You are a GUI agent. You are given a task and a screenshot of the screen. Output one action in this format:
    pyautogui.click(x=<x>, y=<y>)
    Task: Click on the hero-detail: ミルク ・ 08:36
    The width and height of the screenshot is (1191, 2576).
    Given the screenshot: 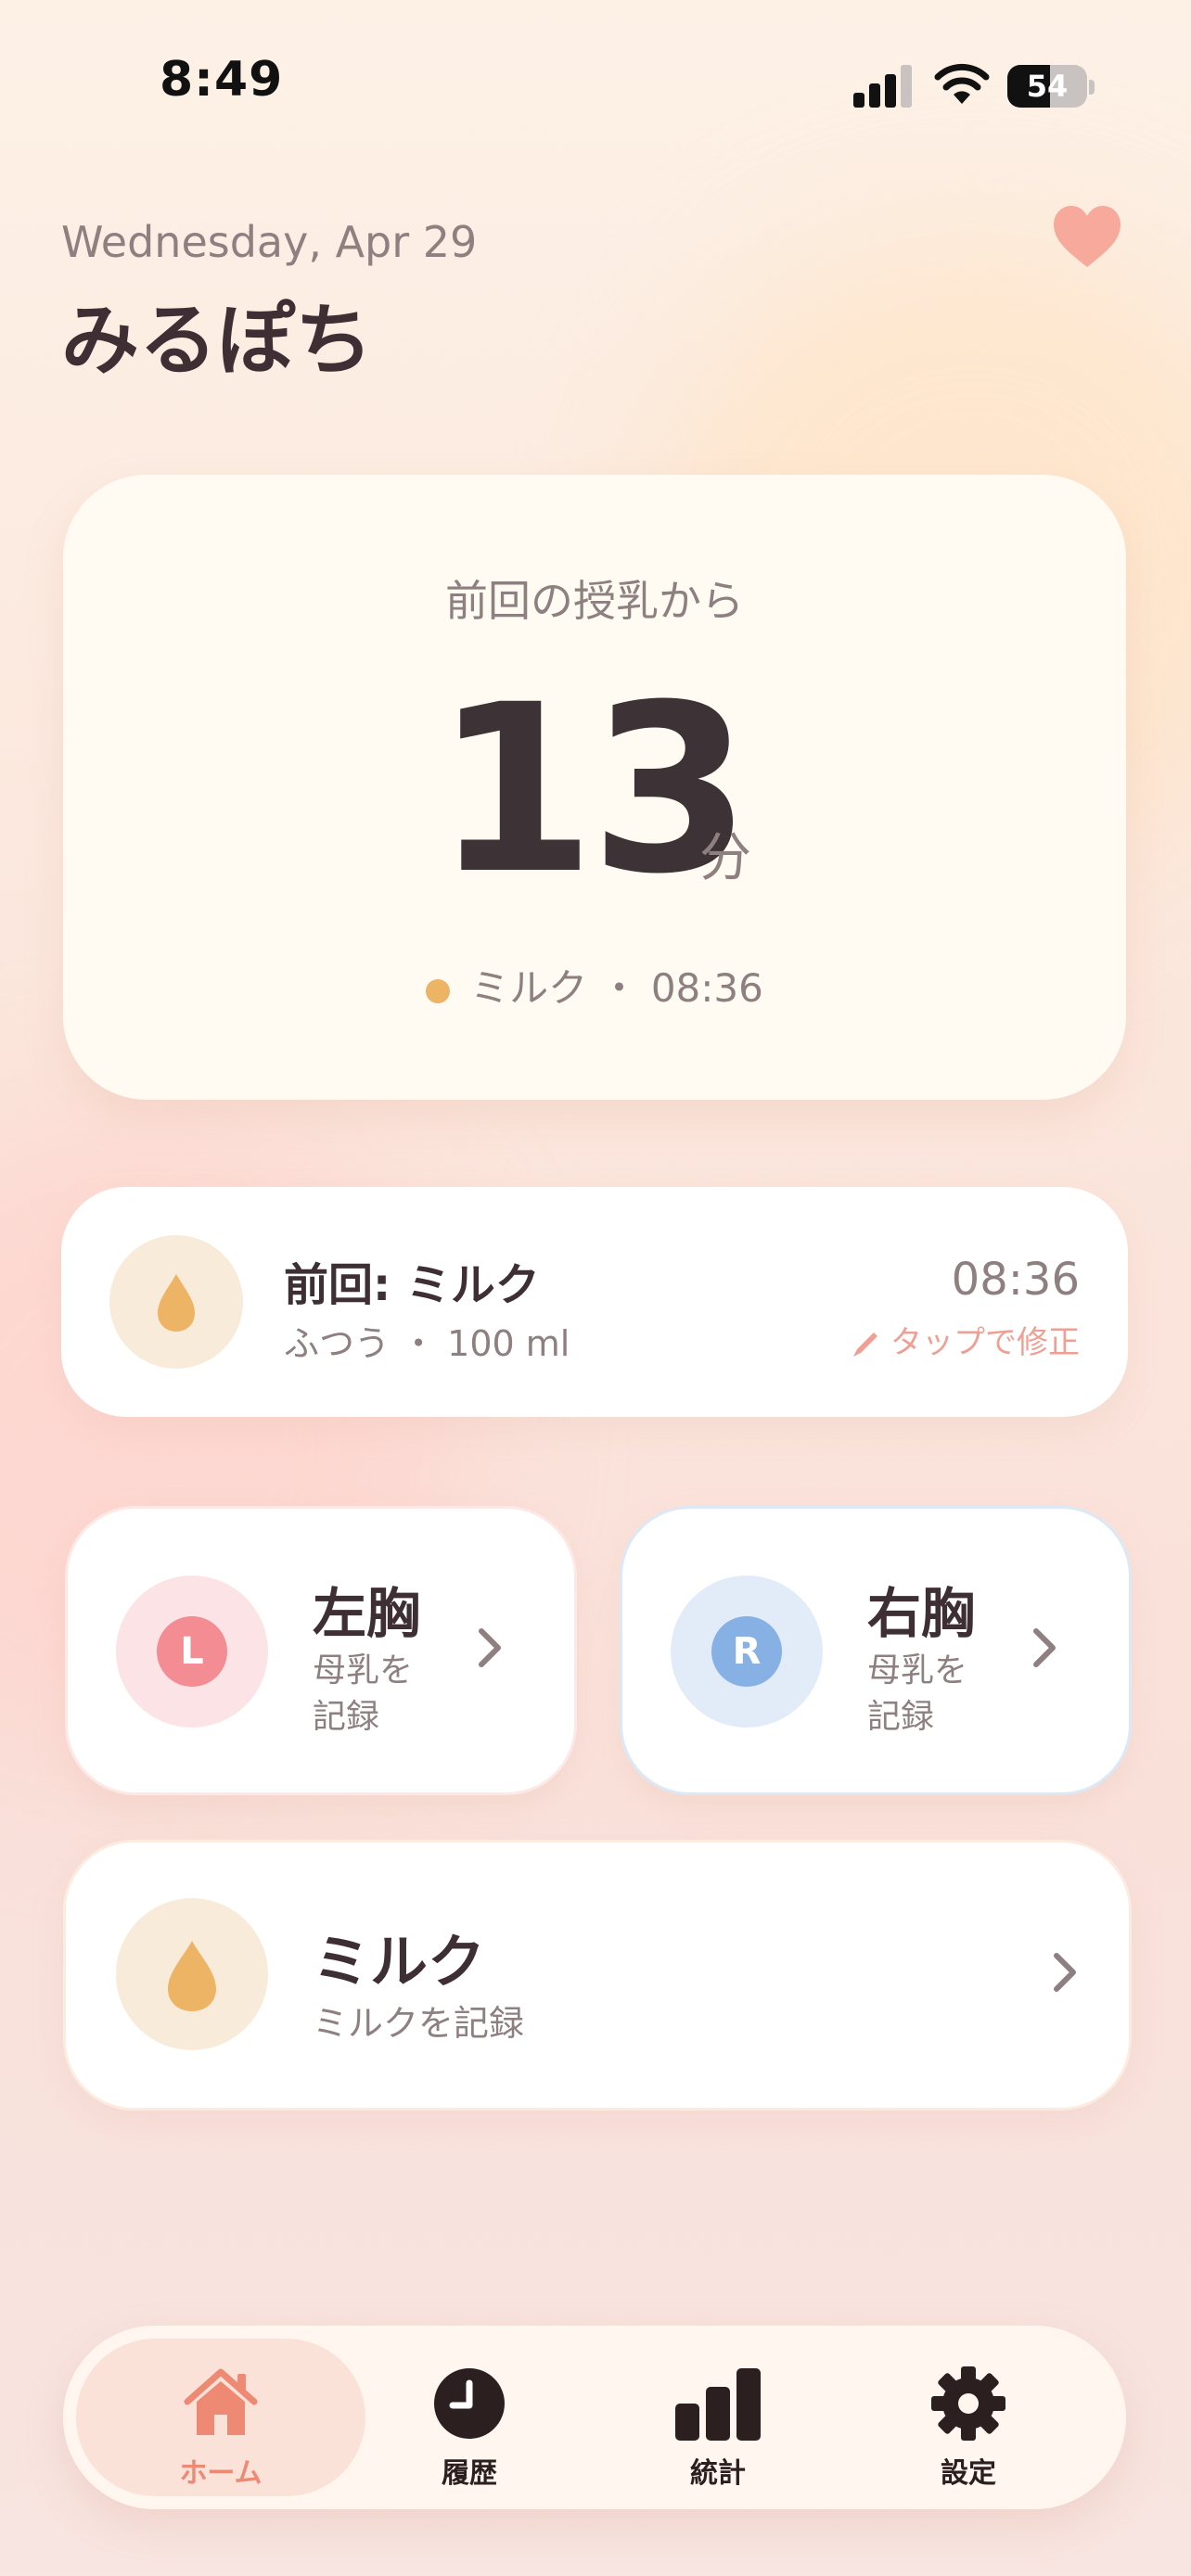 What is the action you would take?
    pyautogui.click(x=594, y=985)
    